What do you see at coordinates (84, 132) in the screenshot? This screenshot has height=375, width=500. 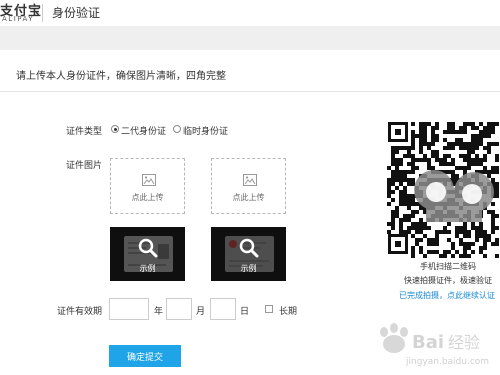 I see `id-type-label: 证件类型` at bounding box center [84, 132].